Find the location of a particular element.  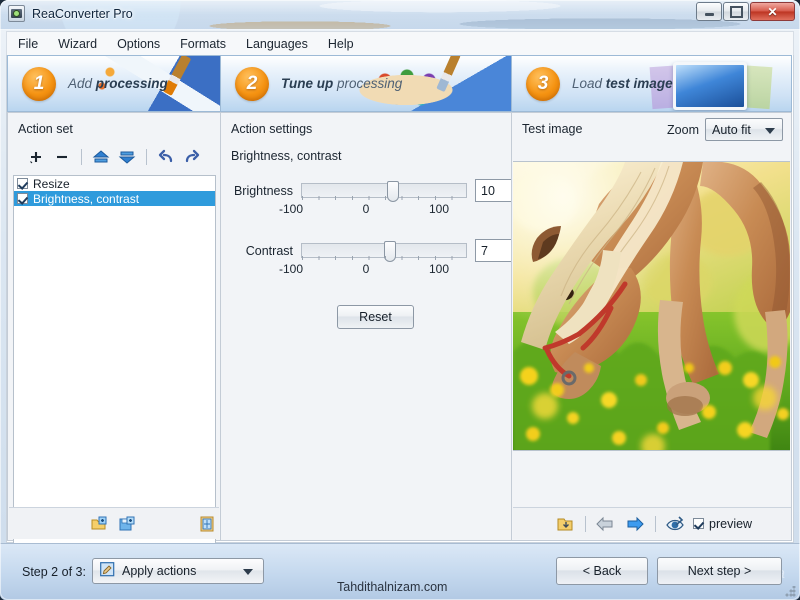

step-label-1: Add processing is located at coordinates (118, 83).